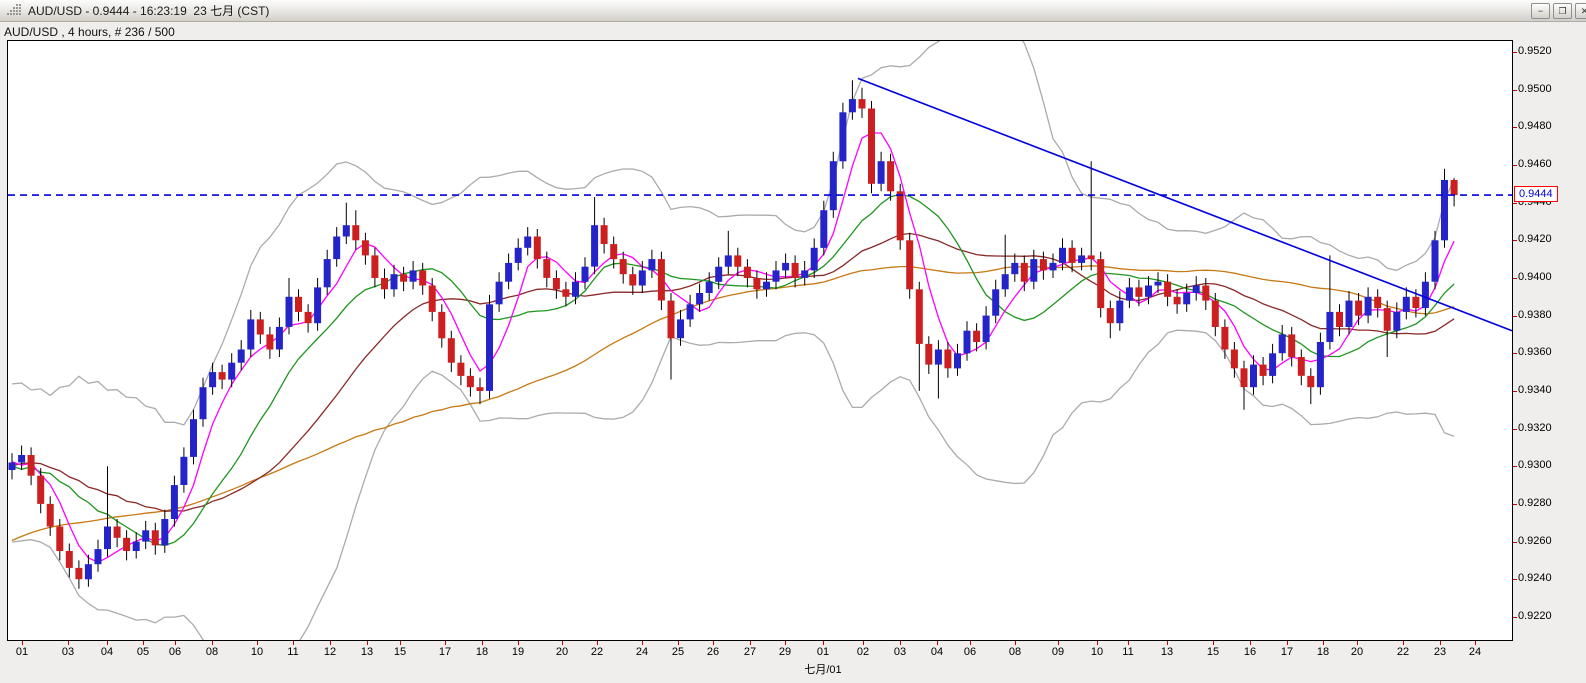 The width and height of the screenshot is (1586, 683). What do you see at coordinates (642, 652) in the screenshot?
I see `time-axis-label: 24` at bounding box center [642, 652].